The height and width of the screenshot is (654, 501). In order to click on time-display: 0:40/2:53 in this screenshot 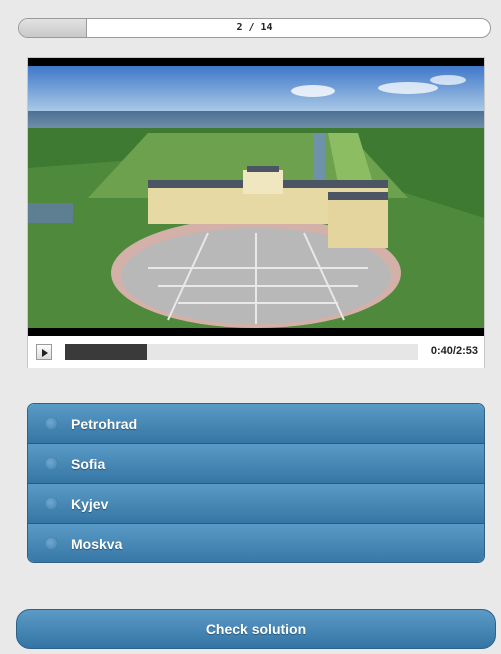, I will do `click(454, 351)`.